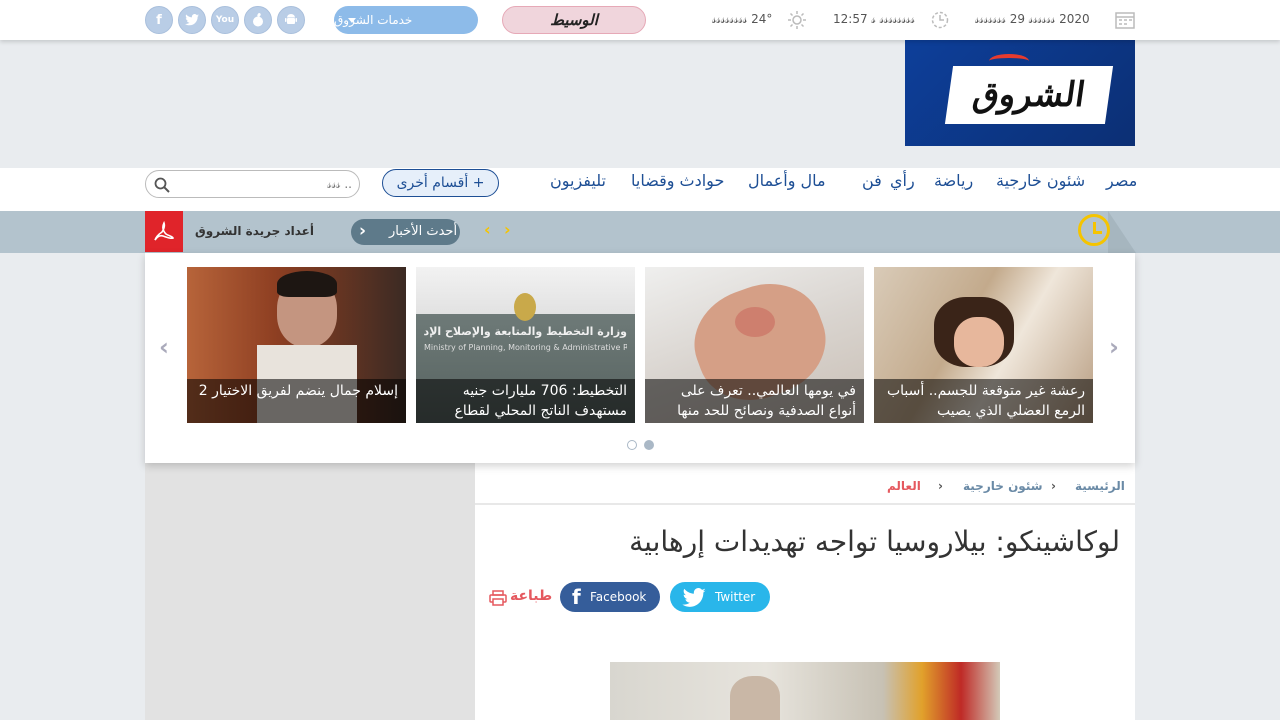 The height and width of the screenshot is (720, 1280). I want to click on more-sections-button: + أقسام أخرى, so click(440, 183).